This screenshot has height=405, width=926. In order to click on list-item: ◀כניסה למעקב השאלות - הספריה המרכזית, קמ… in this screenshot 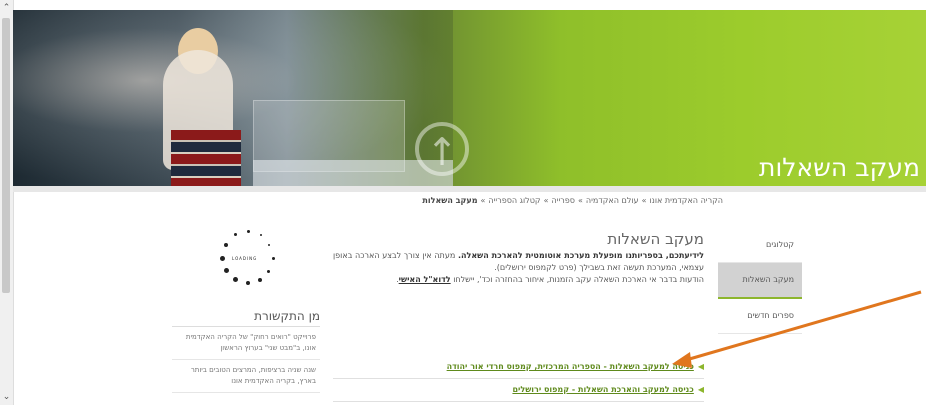, I will do `click(518, 367)`.